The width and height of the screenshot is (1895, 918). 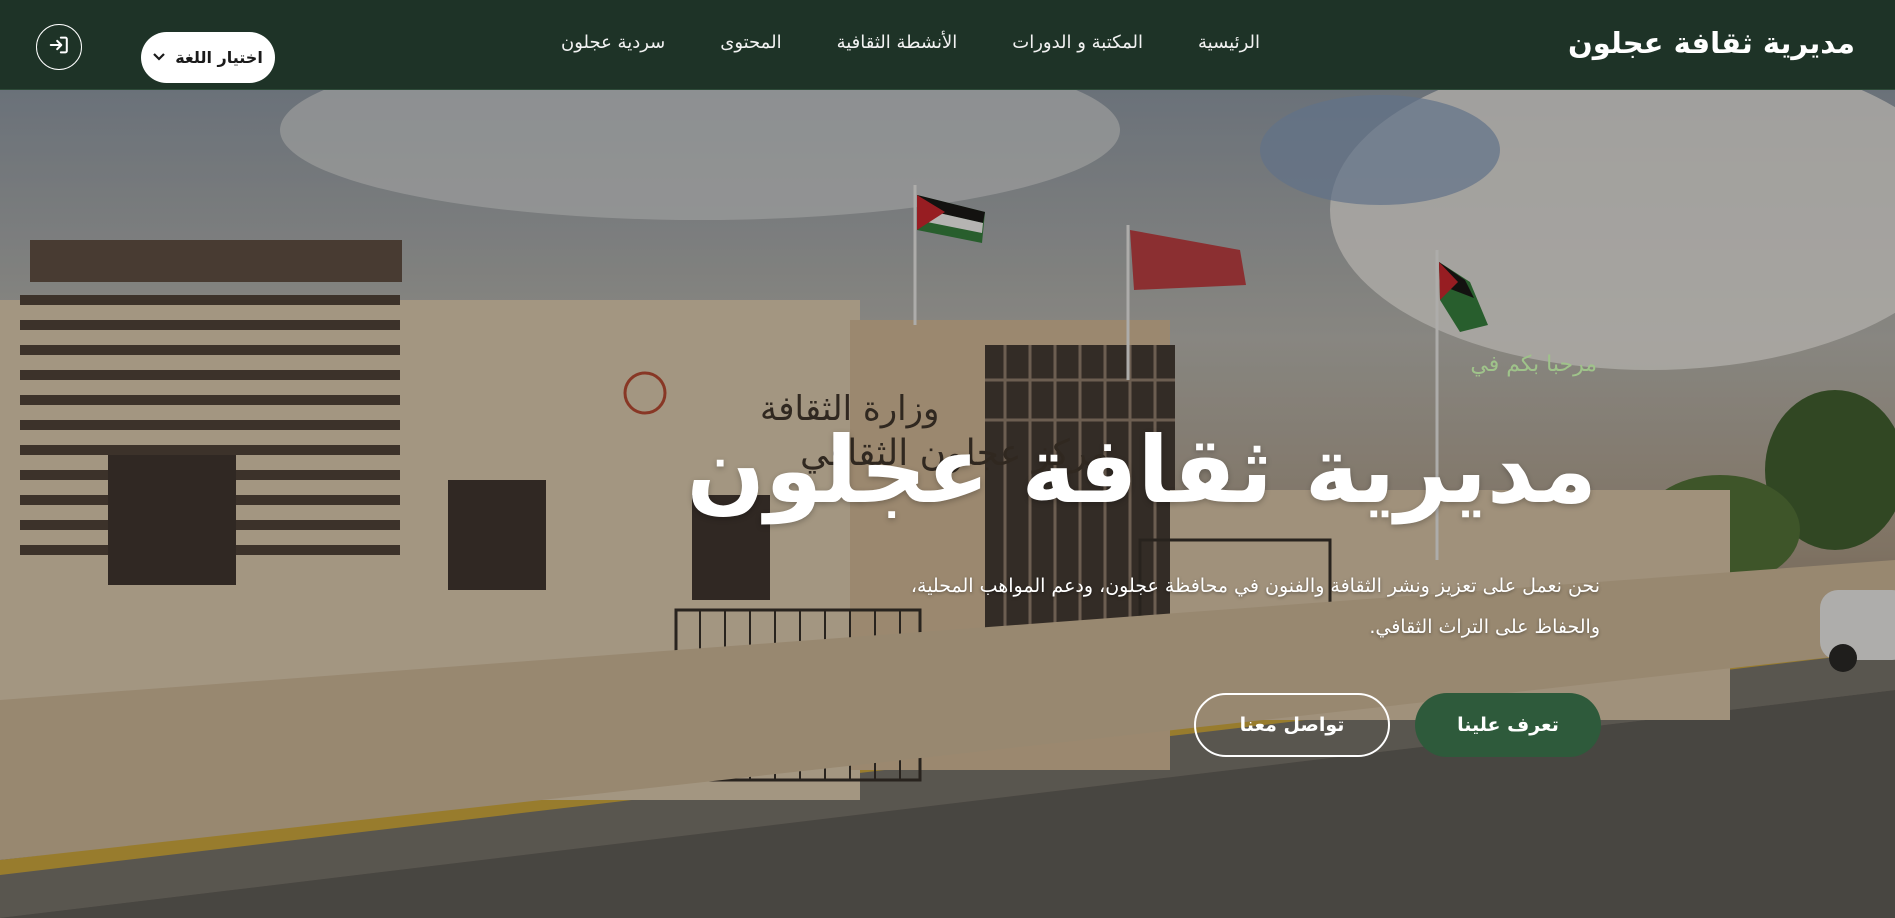 I want to click on nav-link-ajloun-narrative: سردية عجلون, so click(x=613, y=42).